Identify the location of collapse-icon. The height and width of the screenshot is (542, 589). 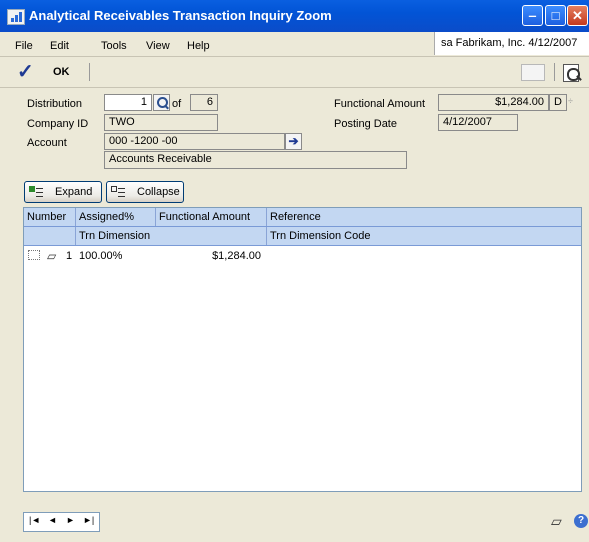
(118, 192).